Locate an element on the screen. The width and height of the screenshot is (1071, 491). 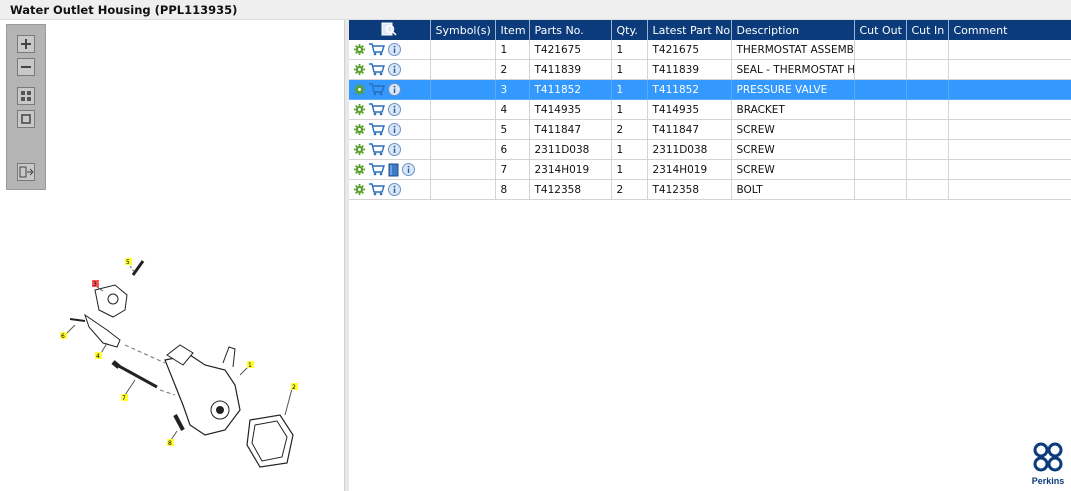
col-symbols: Symbol(s) is located at coordinates (463, 30).